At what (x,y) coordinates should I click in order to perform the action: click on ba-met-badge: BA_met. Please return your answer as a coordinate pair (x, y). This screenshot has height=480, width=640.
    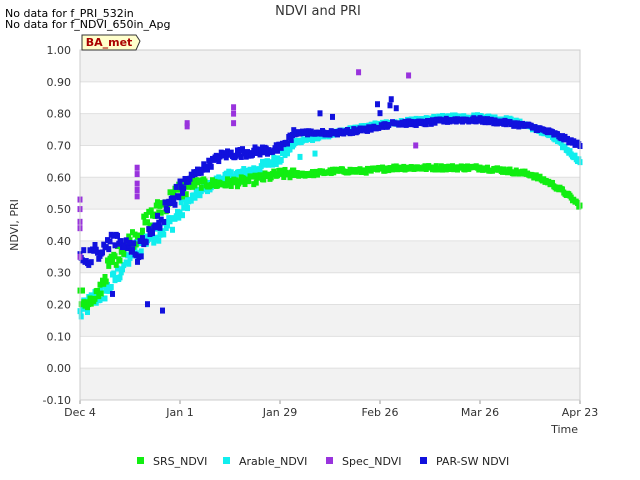
    Looking at the image, I should click on (111, 42).